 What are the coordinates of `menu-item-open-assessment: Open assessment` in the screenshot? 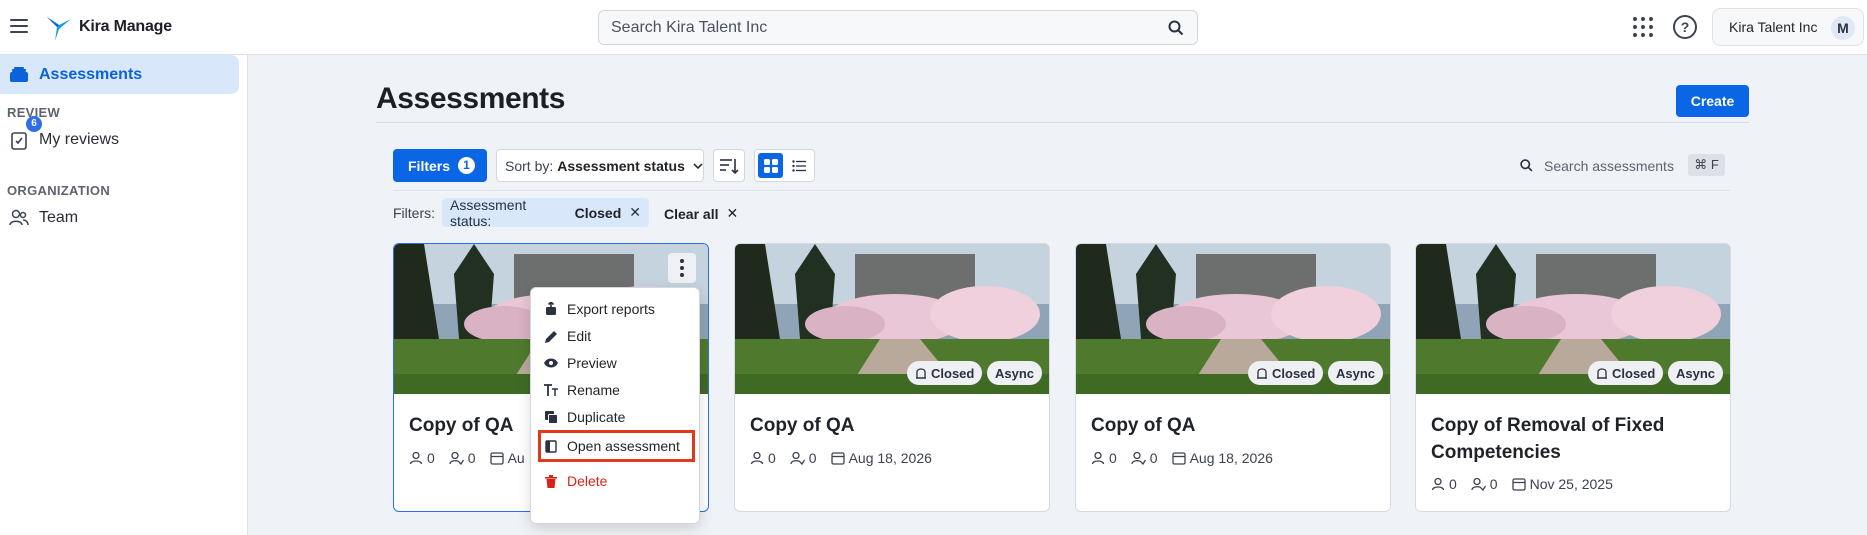 It's located at (616, 446).